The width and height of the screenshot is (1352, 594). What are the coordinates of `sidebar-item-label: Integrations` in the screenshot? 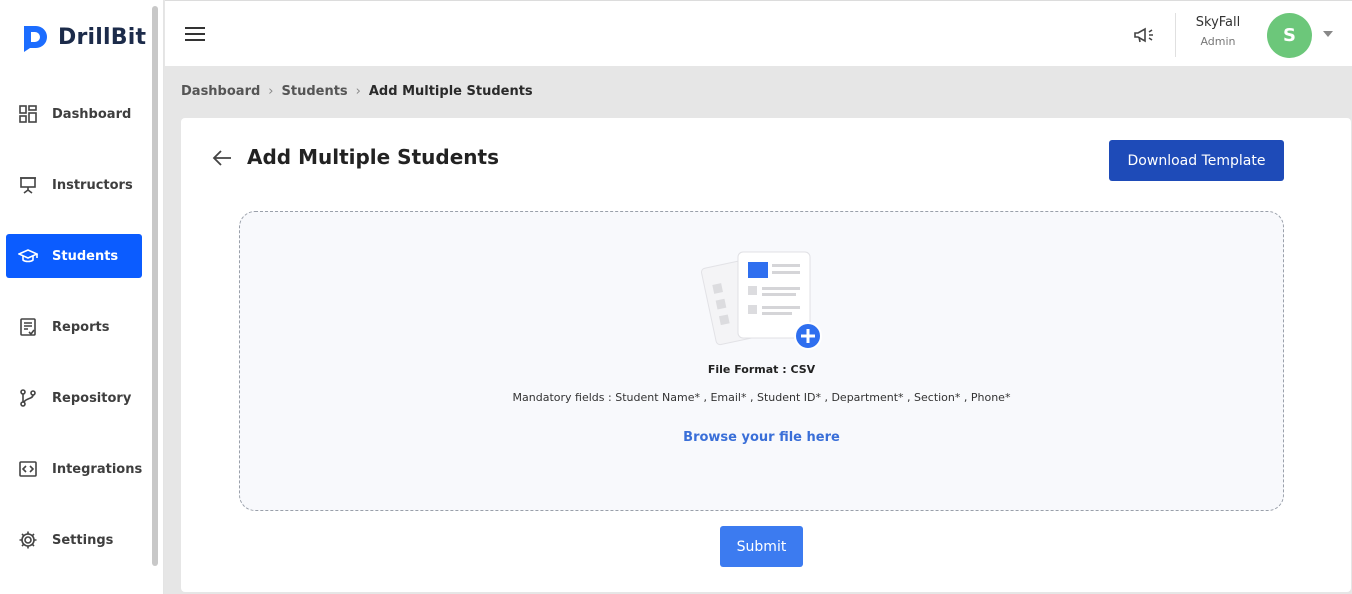 It's located at (97, 469).